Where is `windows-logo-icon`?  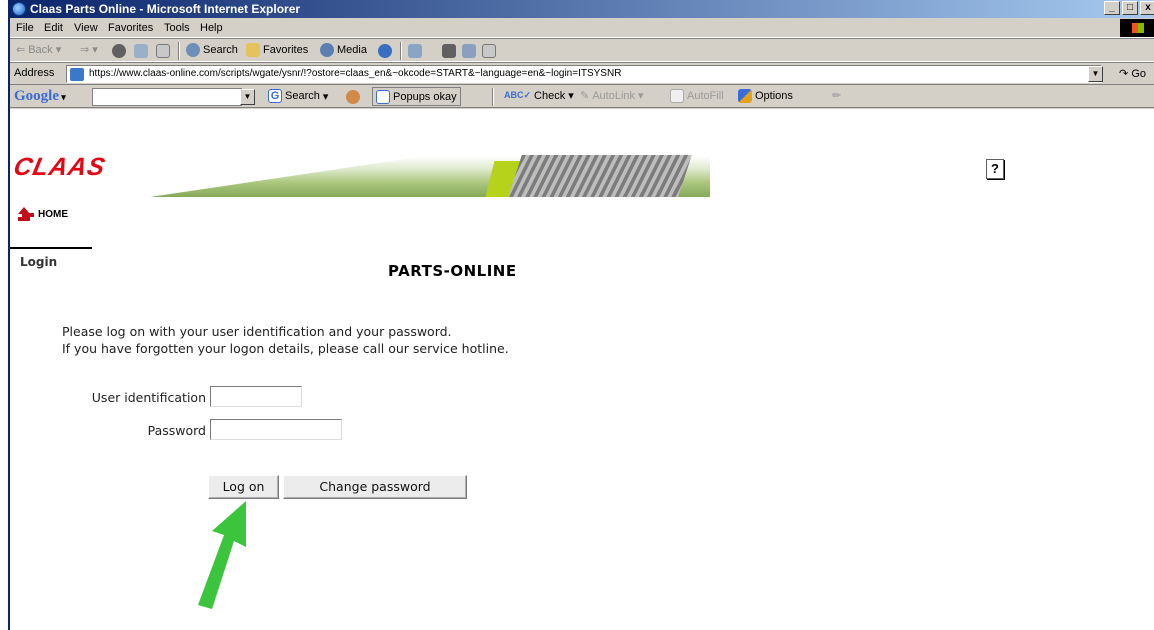 windows-logo-icon is located at coordinates (1137, 28).